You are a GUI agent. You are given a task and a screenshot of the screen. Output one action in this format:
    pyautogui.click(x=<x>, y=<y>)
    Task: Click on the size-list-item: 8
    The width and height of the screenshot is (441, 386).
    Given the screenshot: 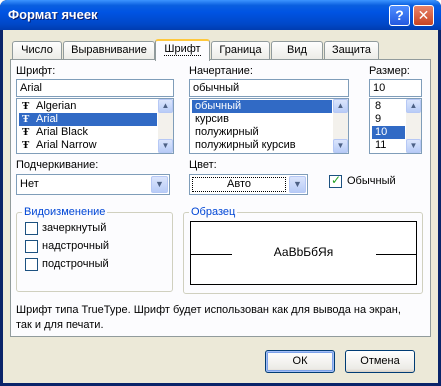 What is the action you would take?
    pyautogui.click(x=388, y=106)
    